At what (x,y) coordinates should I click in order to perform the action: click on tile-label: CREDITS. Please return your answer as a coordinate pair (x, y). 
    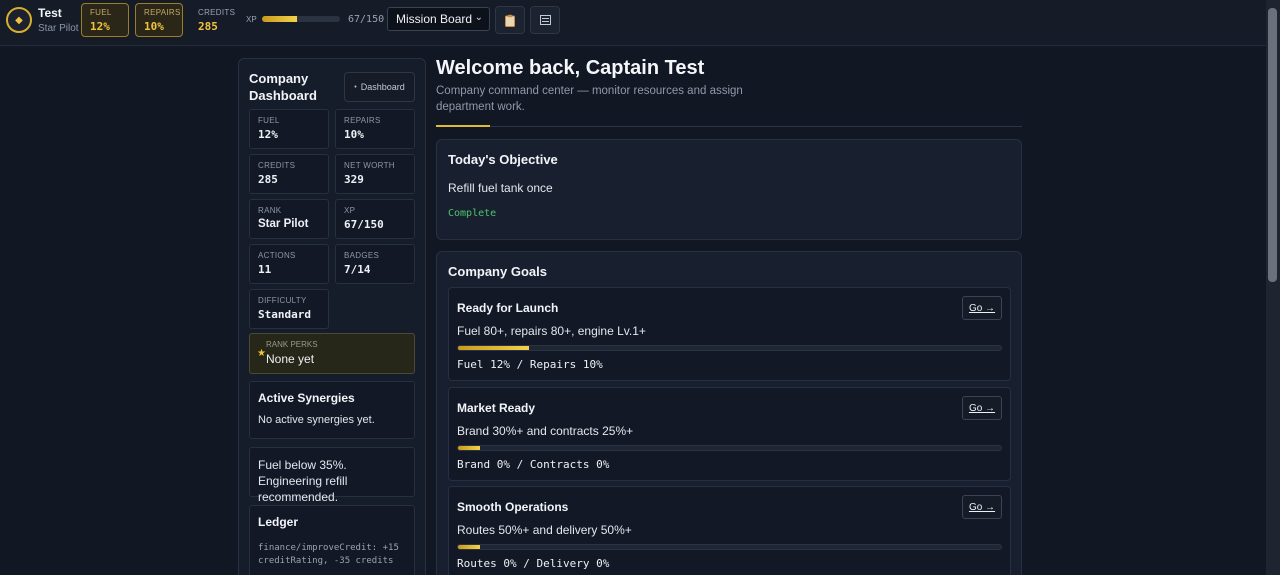
    Looking at the image, I should click on (277, 165).